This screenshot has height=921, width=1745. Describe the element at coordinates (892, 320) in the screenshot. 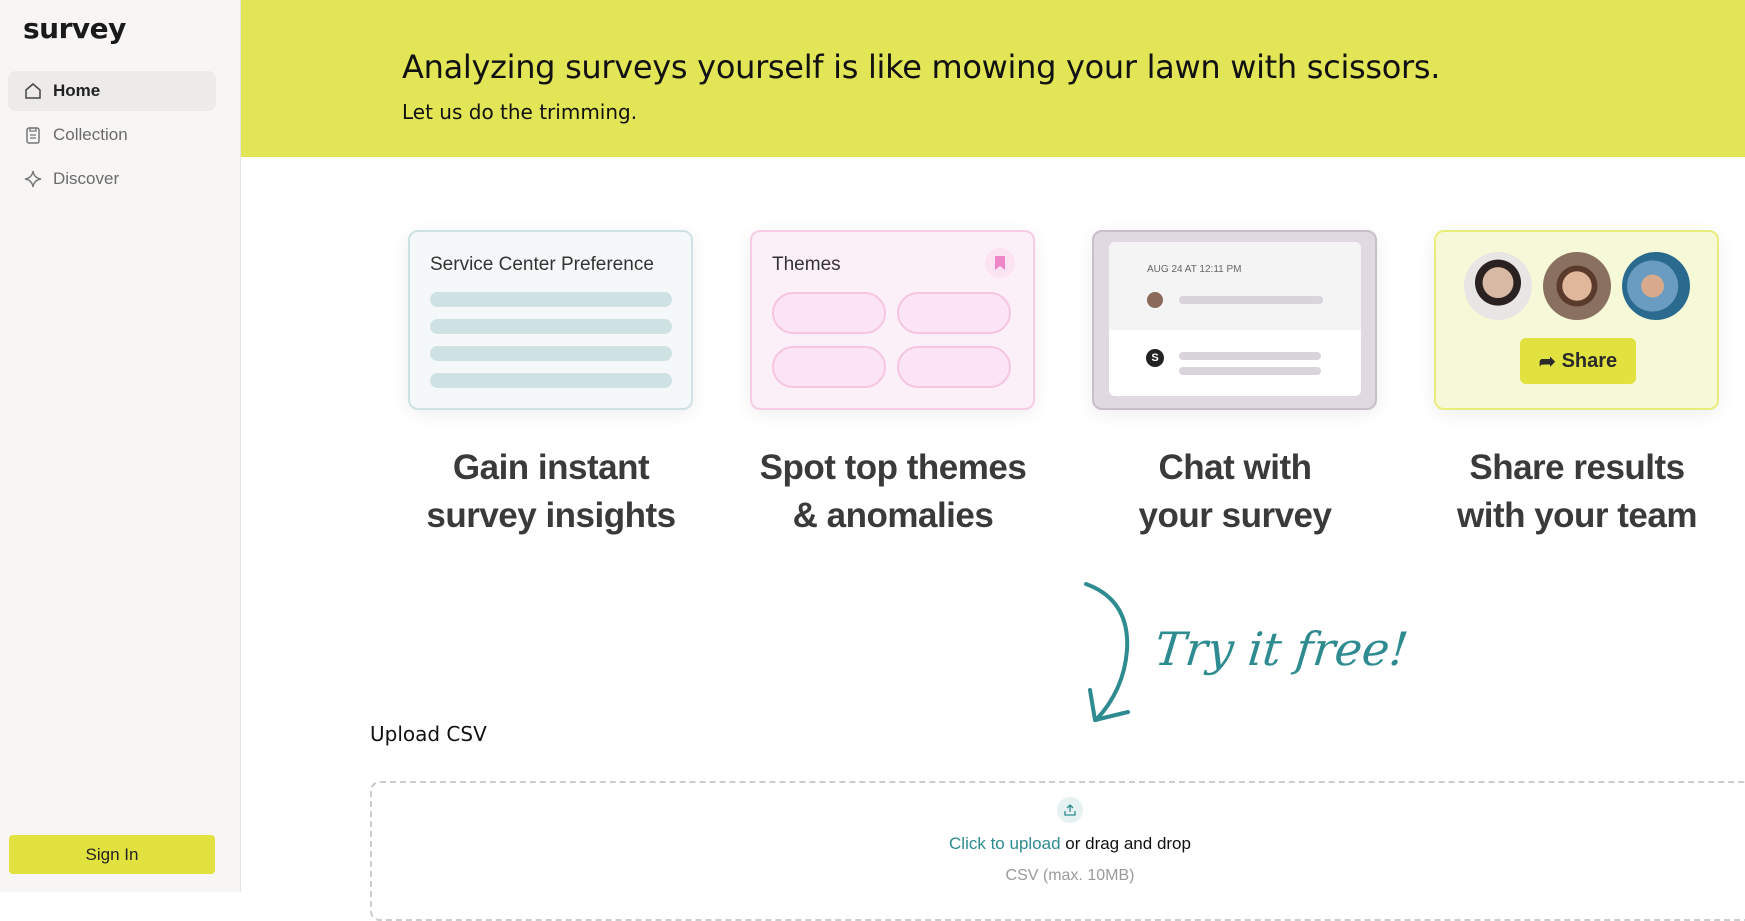

I see `themes-card: Themes` at that location.